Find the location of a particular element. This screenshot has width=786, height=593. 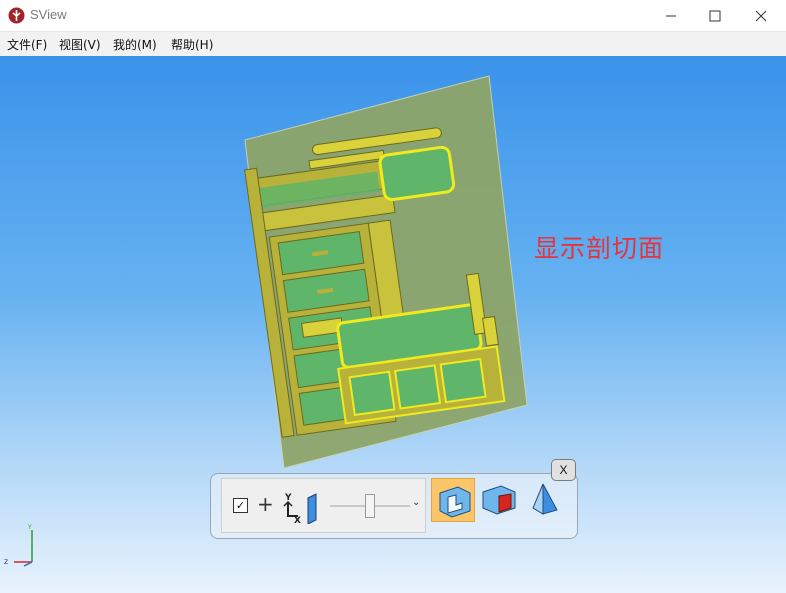

app-logo-icon is located at coordinates (16, 15).